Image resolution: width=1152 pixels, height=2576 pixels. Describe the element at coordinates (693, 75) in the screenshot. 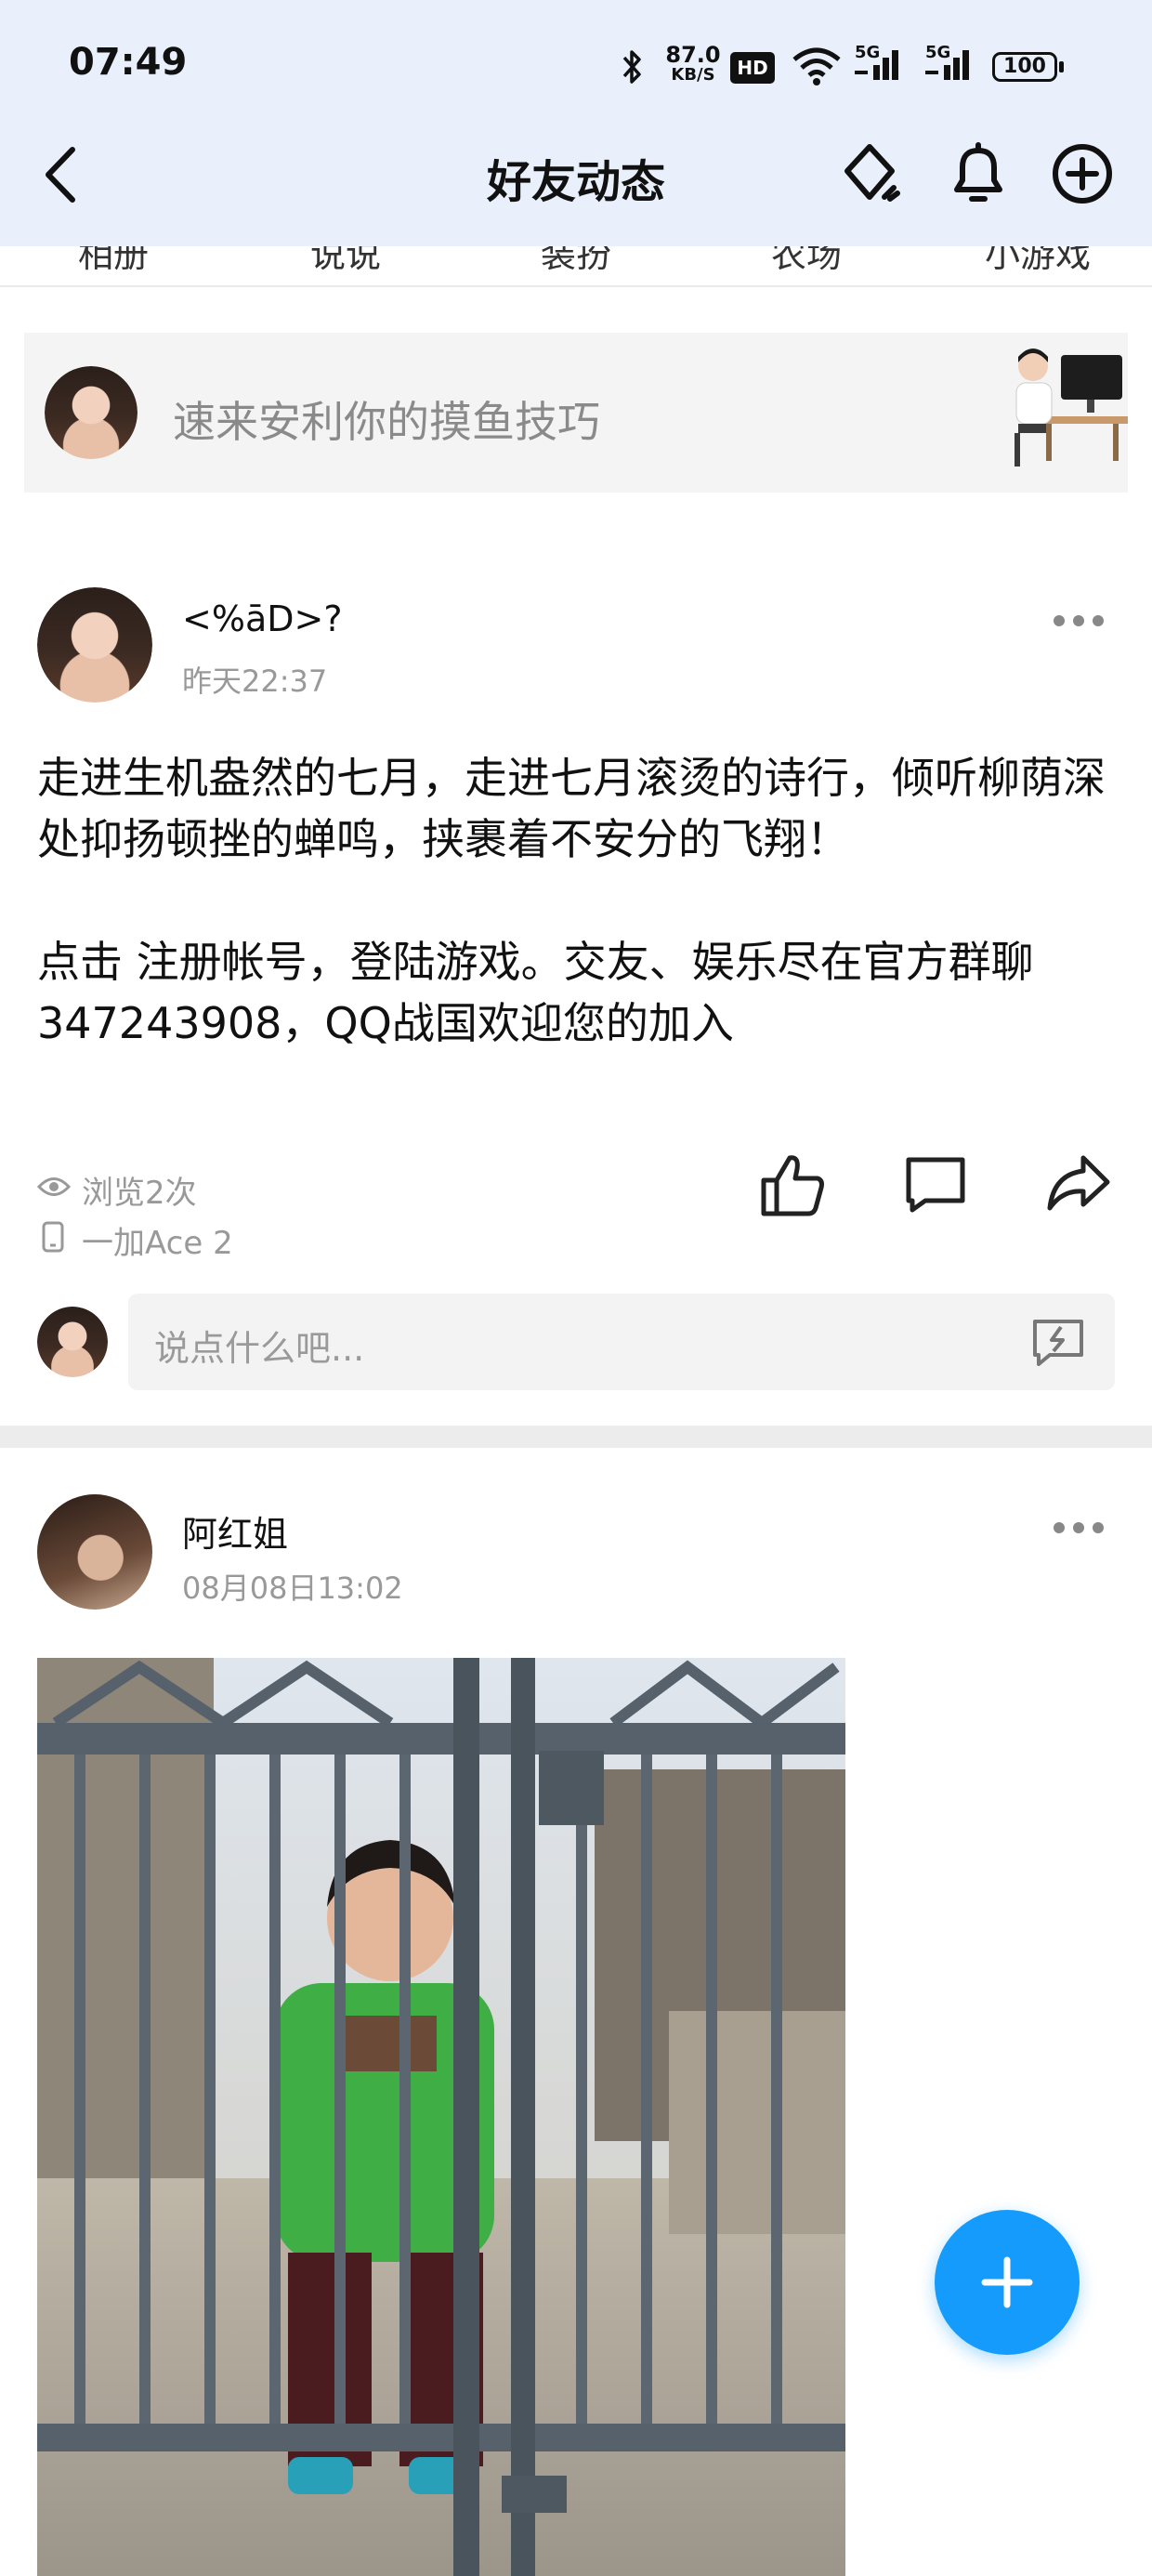

I see `net-speed-unit: KB/S` at that location.